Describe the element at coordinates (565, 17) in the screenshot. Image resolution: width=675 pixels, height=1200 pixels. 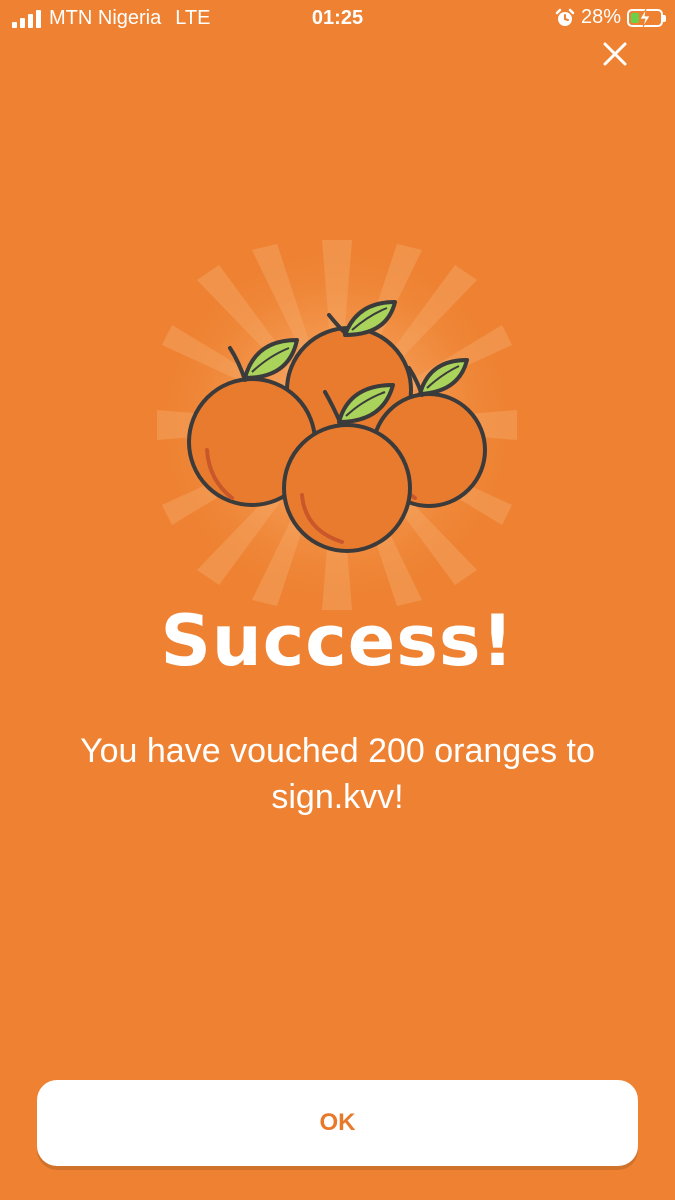
I see `alarm-clock-icon` at that location.